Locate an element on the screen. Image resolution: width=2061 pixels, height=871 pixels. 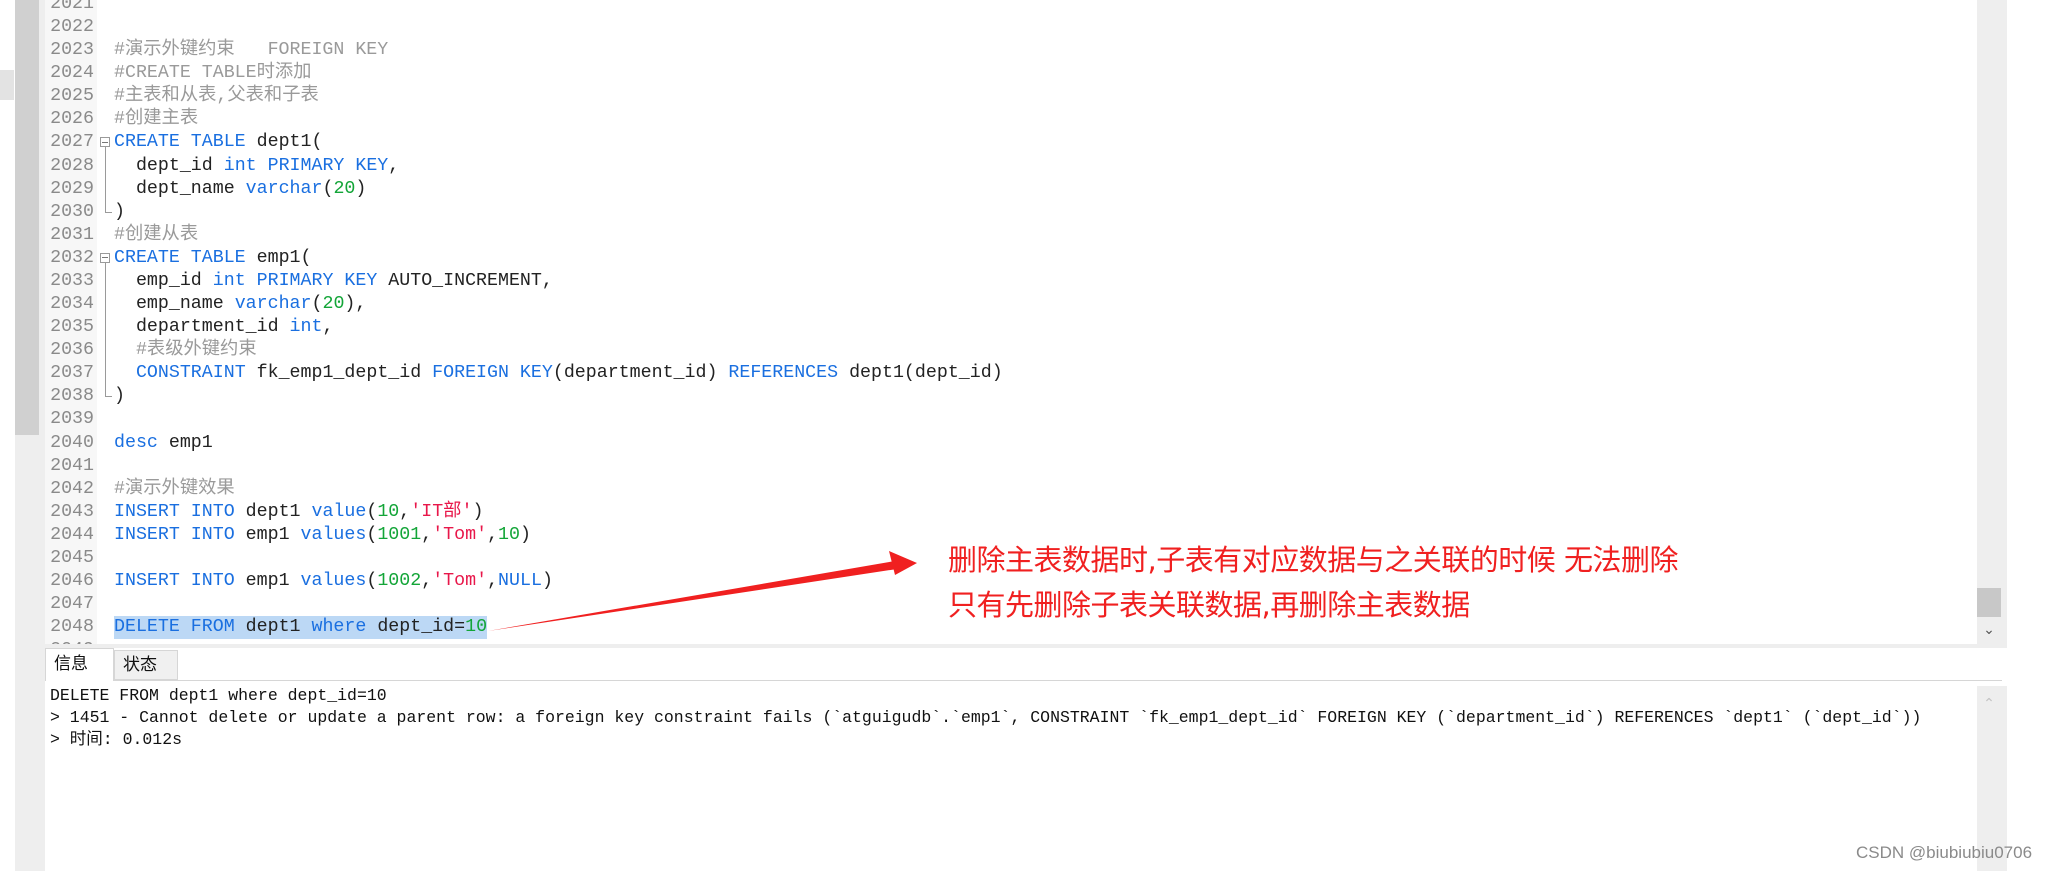
code-line: 2024 #CREATE TABLE时添加 is located at coordinates (995, 73).